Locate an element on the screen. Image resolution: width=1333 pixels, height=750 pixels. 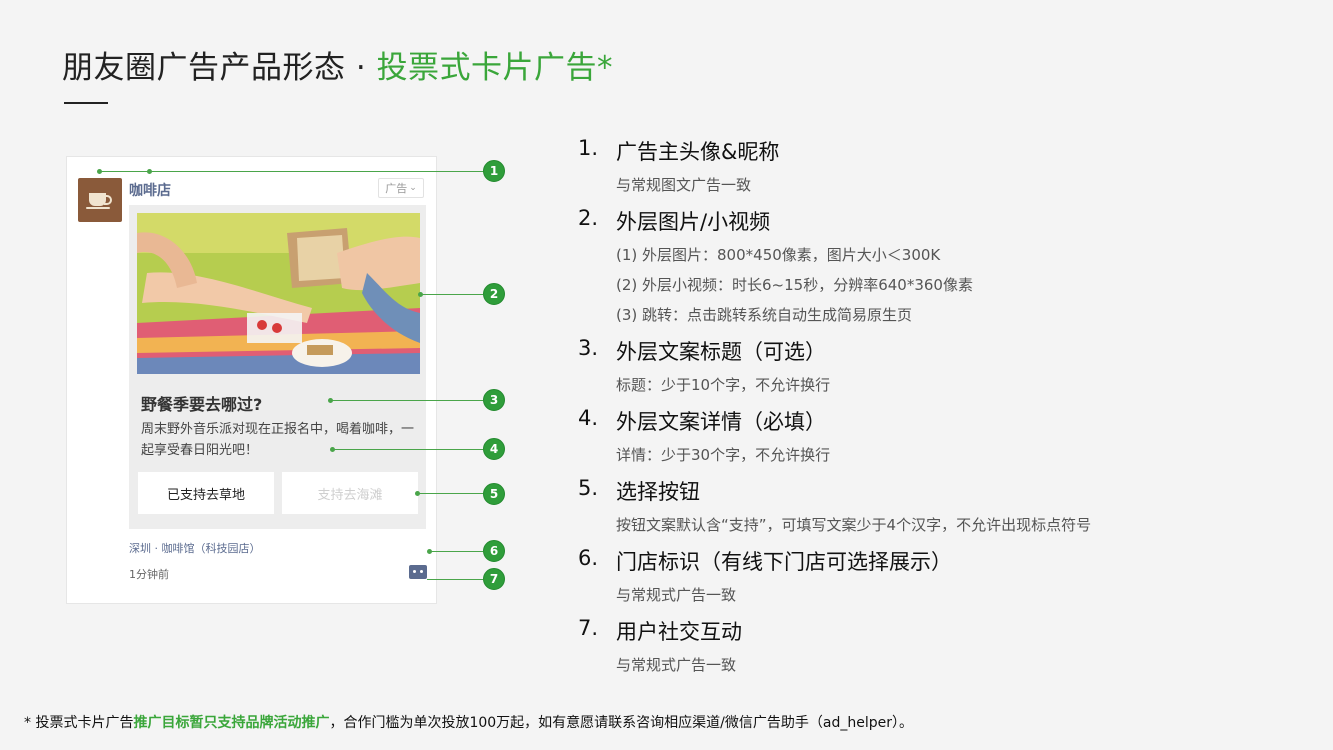
advertiser-avatar is located at coordinates (100, 200).